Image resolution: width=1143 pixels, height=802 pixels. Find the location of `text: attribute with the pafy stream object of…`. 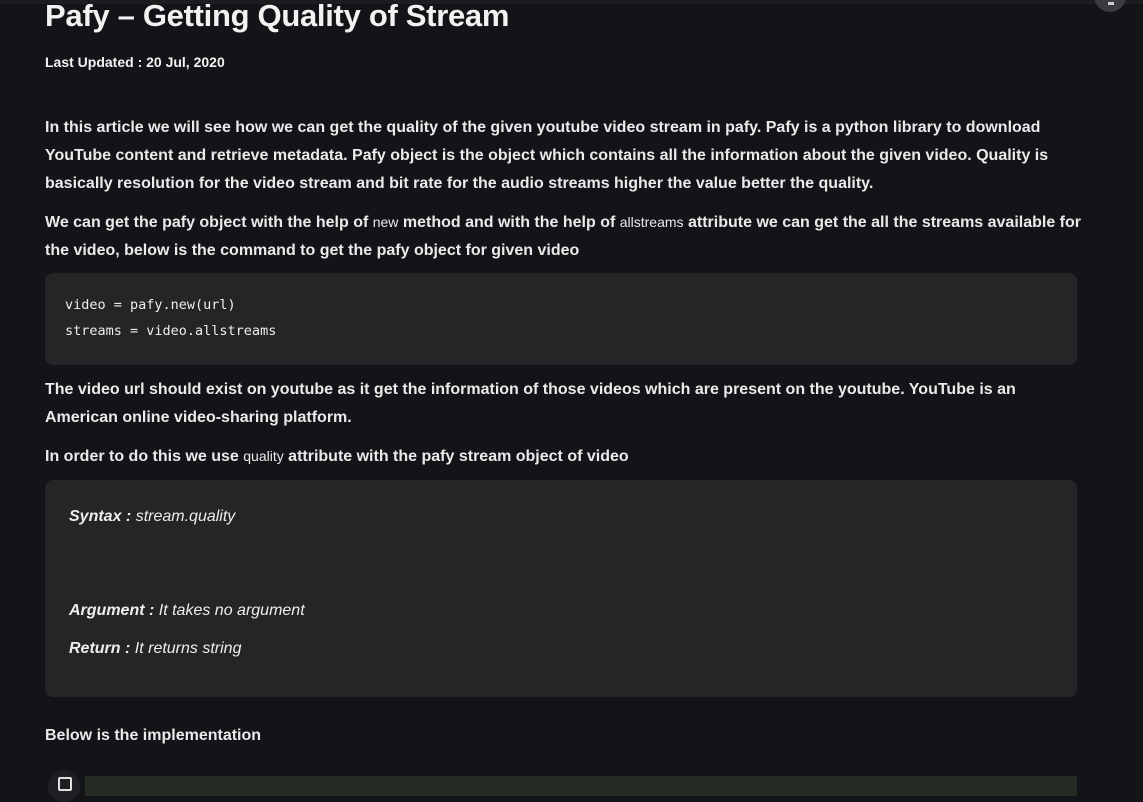

text: attribute with the pafy stream object of… is located at coordinates (456, 456).